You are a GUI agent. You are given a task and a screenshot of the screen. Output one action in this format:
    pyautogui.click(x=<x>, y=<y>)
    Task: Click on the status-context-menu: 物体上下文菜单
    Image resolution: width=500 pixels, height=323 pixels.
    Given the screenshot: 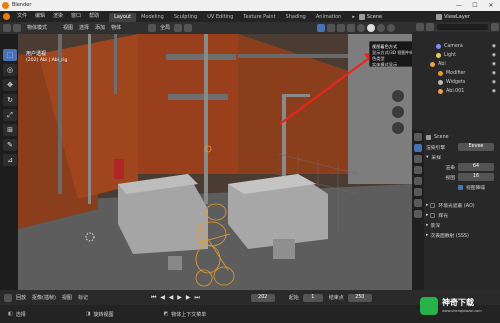 What is the action you would take?
    pyautogui.click(x=189, y=314)
    